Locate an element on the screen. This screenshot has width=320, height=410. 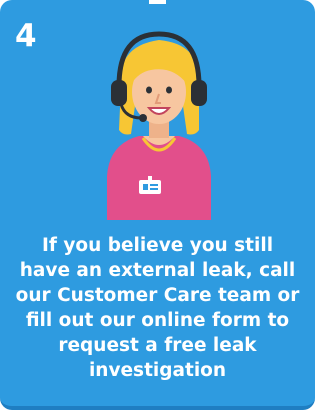
card-top-tab is located at coordinates (157, 2).